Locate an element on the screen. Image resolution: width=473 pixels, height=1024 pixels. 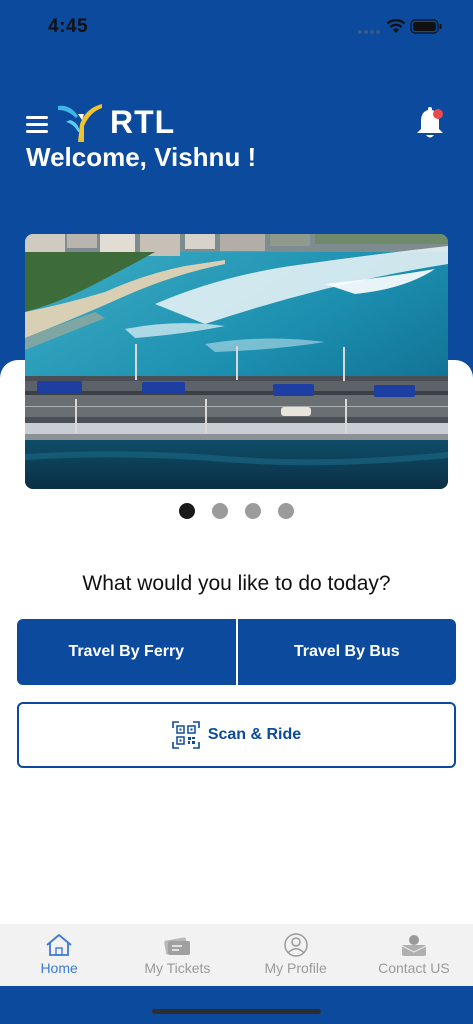
travel-by-ferry-button: Travel By Ferry is located at coordinates (126, 652).